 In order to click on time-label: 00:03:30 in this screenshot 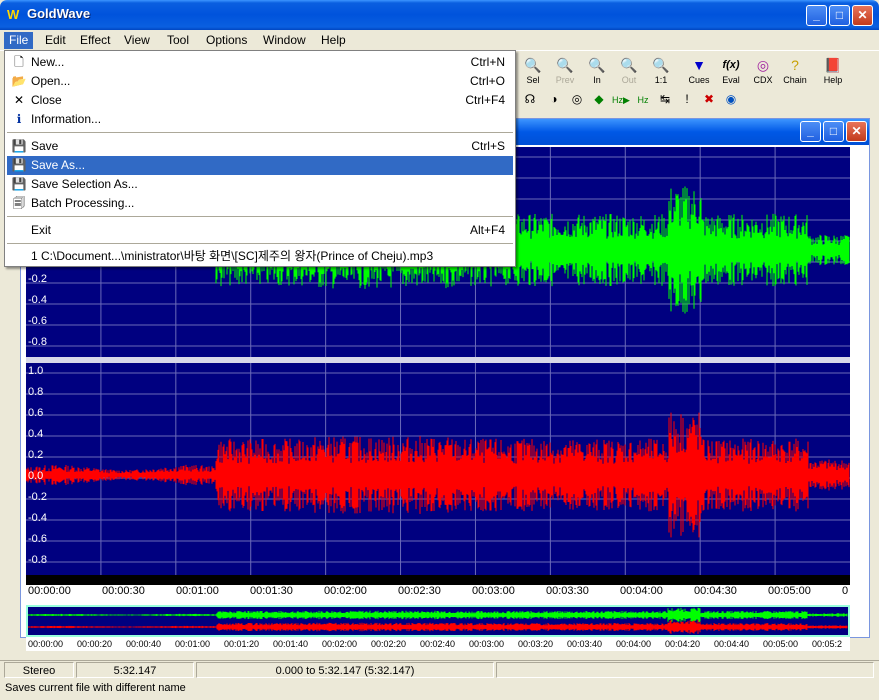, I will do `click(567, 591)`.